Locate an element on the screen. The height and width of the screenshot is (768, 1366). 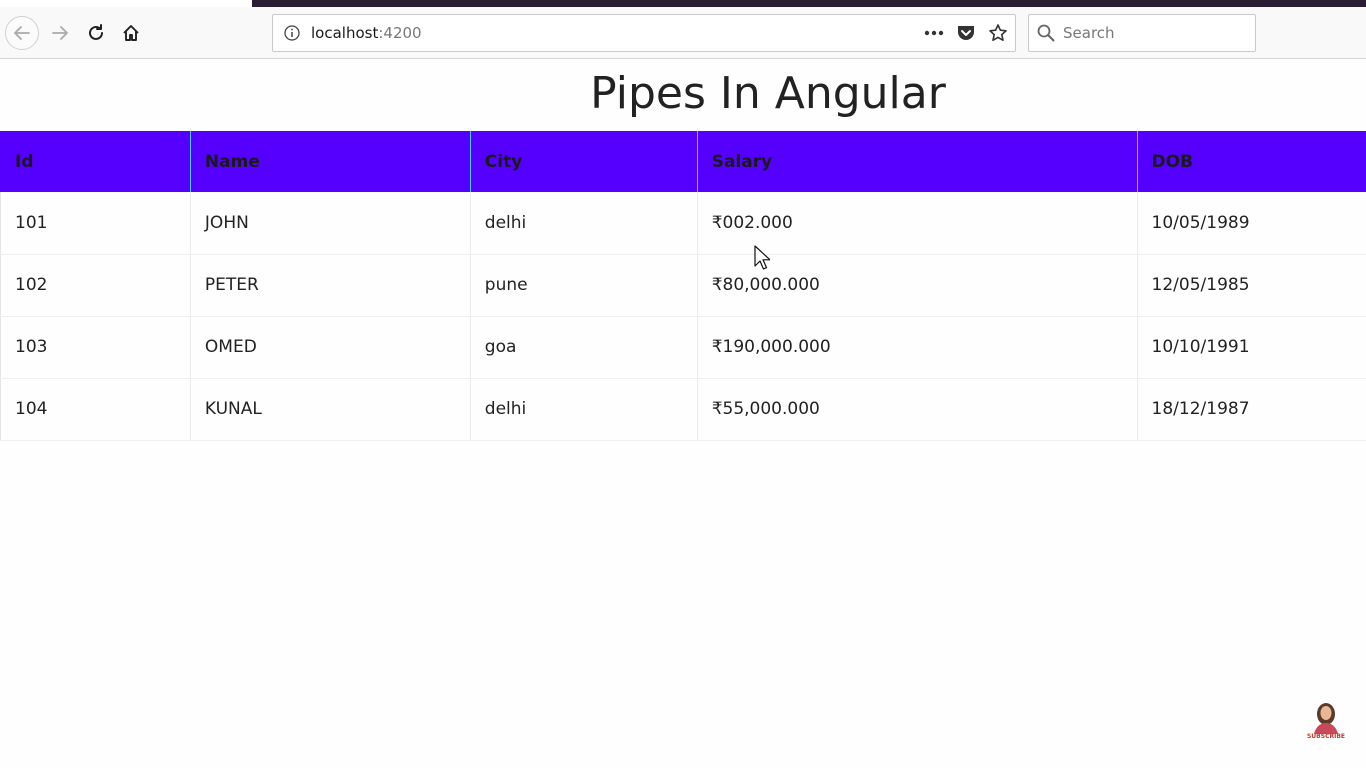
subscribe-badge: SUBSCRIBE is located at coordinates (1326, 721).